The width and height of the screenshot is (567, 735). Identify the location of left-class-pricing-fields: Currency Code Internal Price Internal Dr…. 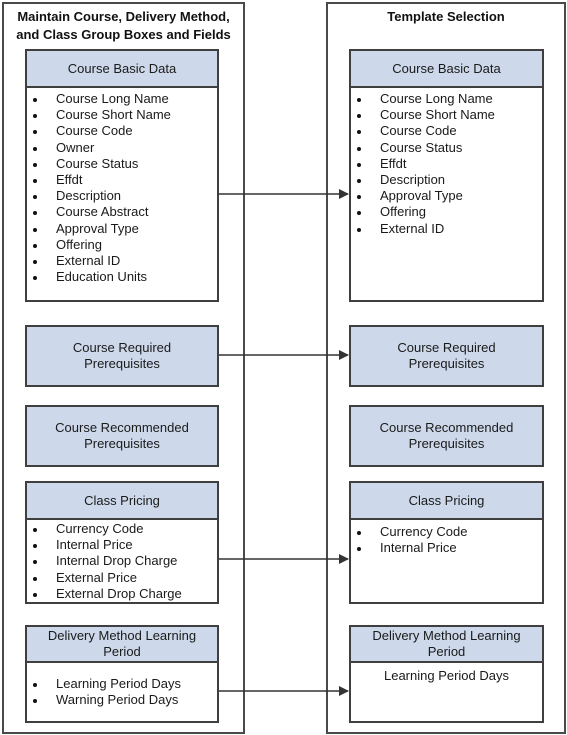
(122, 561).